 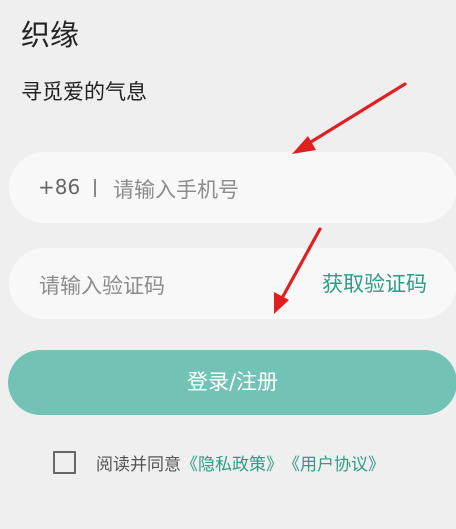 What do you see at coordinates (138, 464) in the screenshot?
I see `agreement-prefix: 阅读并同意` at bounding box center [138, 464].